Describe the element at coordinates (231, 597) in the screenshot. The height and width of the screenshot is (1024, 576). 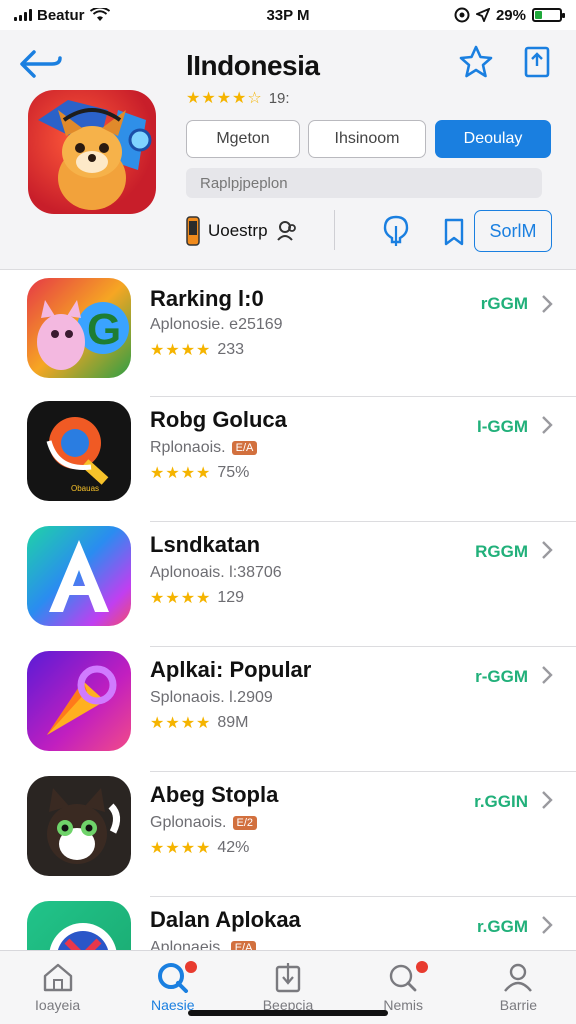
I see `review-count: 129` at that location.